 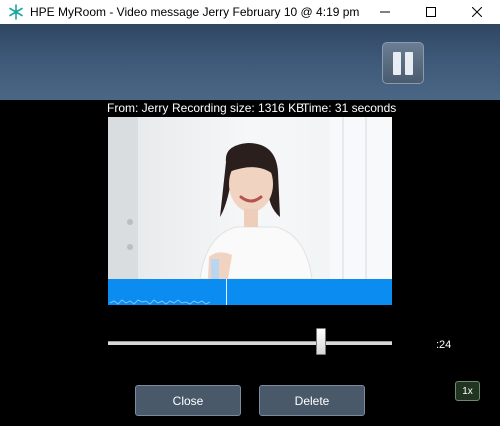 I want to click on playback-speed-button: 1x, so click(x=467, y=391).